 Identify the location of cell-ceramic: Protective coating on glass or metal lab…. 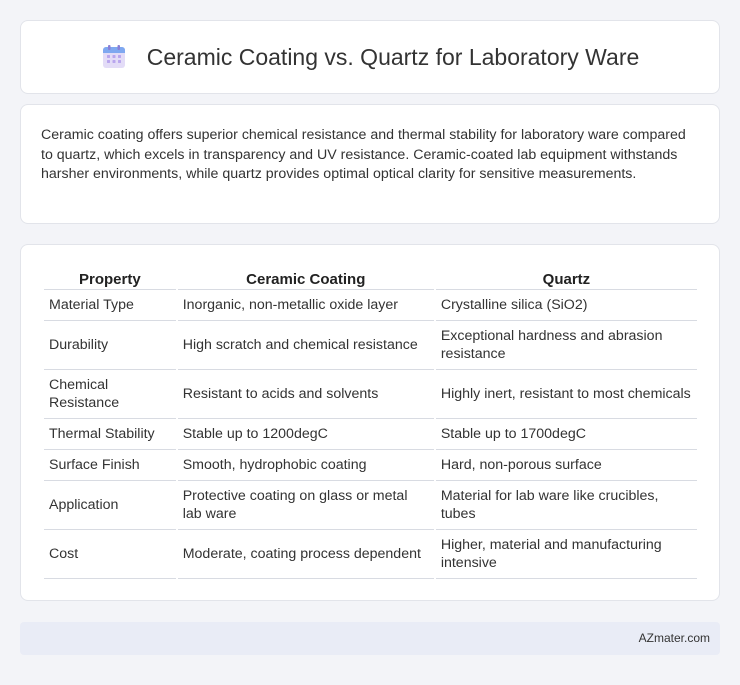
(305, 505).